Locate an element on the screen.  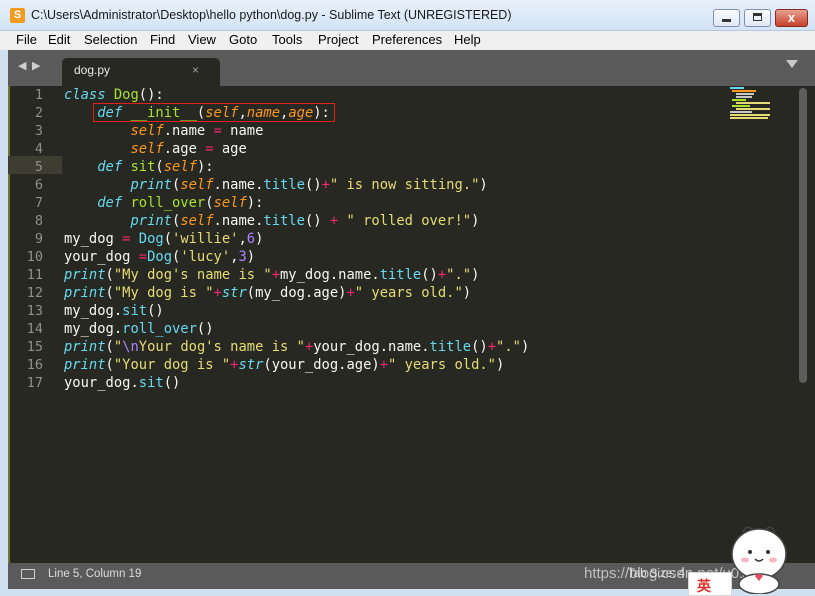
mascot-sticker-icon is located at coordinates (759, 560).